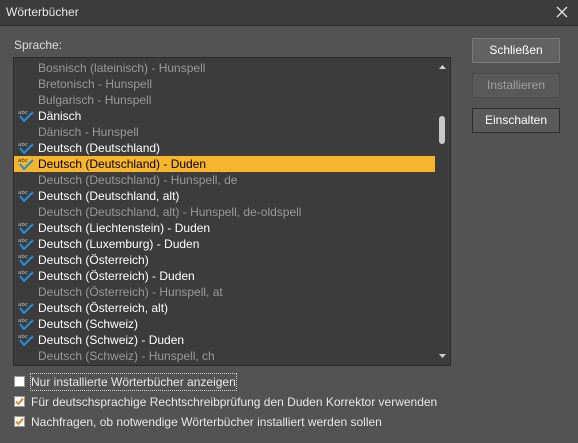 This screenshot has width=578, height=443. I want to click on ask-install-checkbox, so click(19, 421).